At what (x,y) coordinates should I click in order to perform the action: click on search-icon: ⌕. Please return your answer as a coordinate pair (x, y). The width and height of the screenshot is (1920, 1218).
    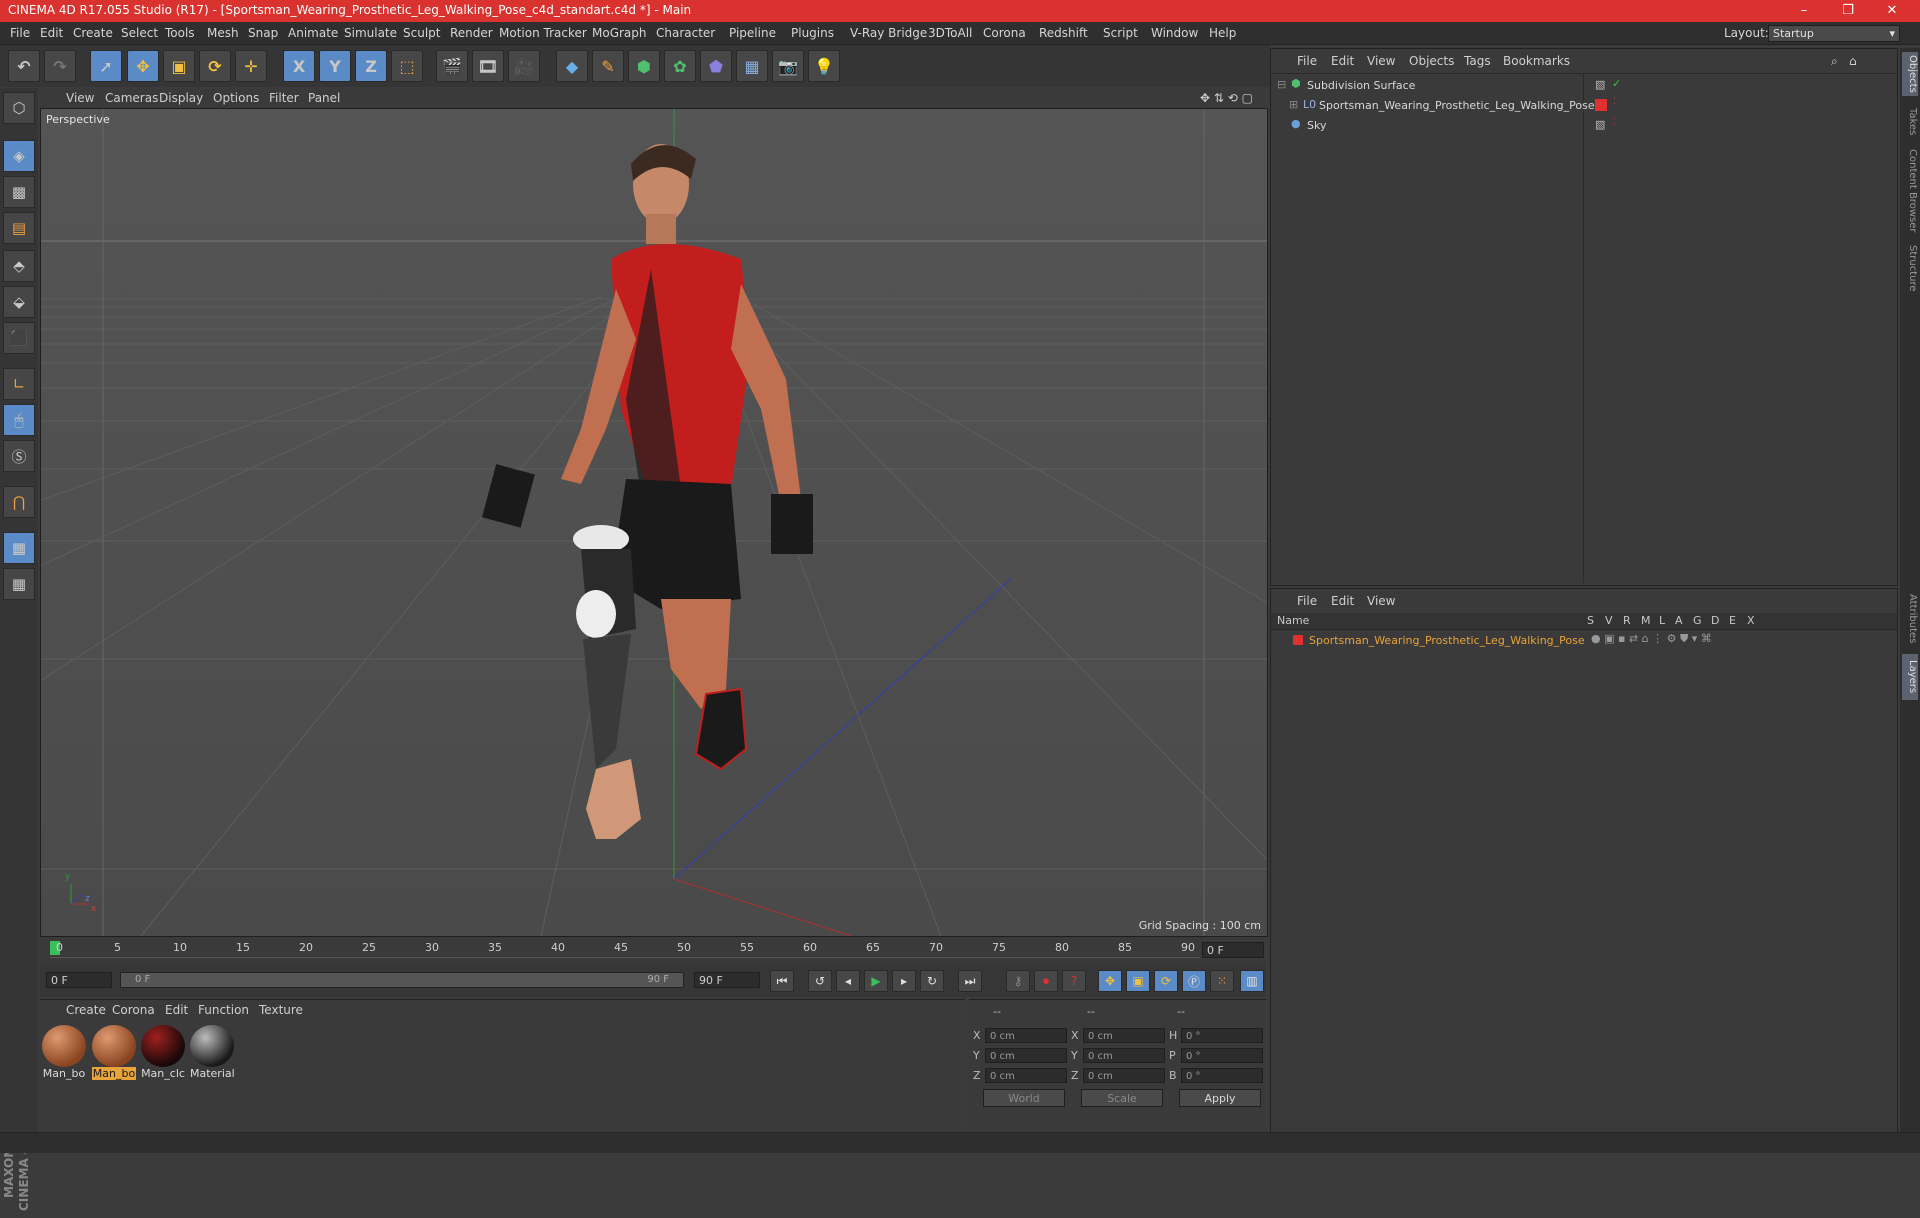
    Looking at the image, I should click on (1834, 61).